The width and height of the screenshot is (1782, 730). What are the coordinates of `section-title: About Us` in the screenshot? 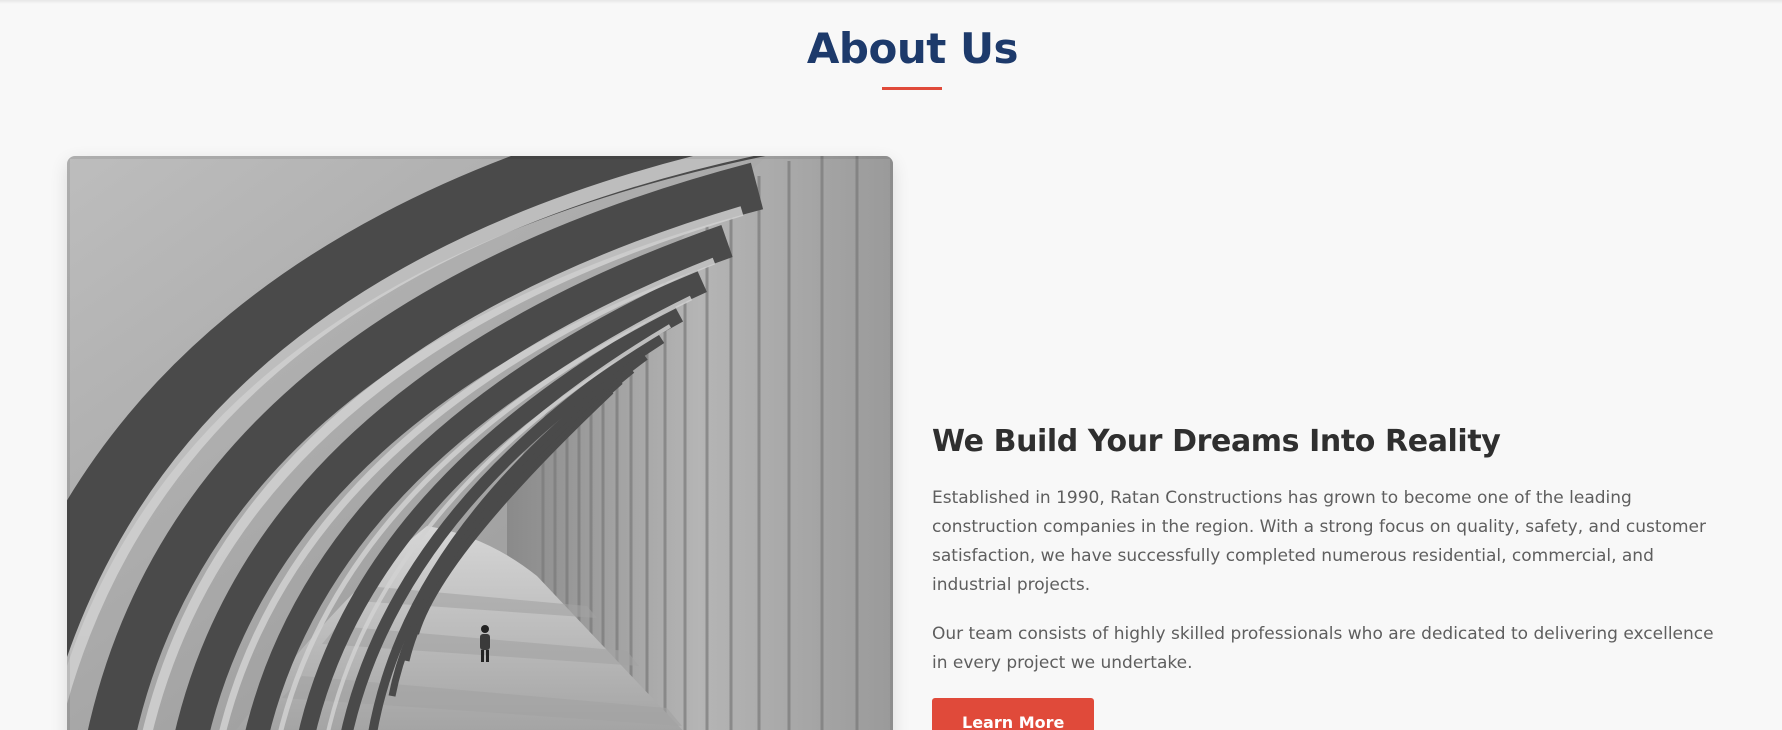 It's located at (912, 48).